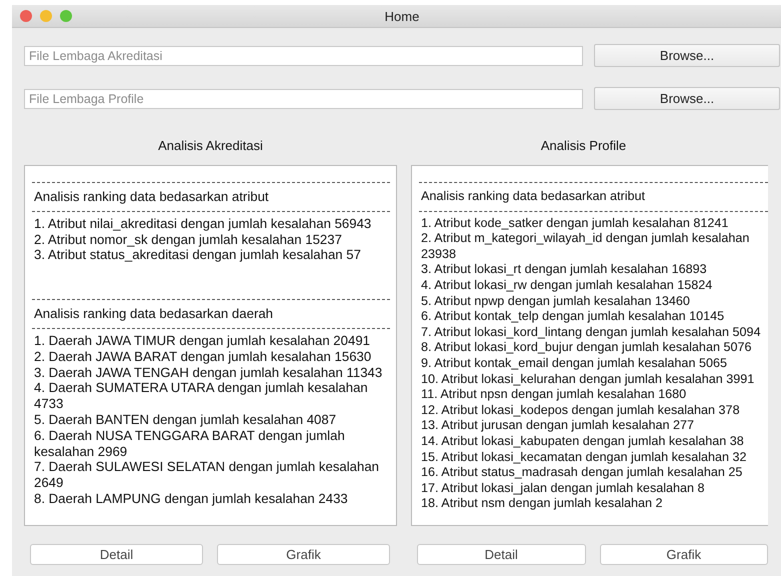  I want to click on ranking-line: 2. Atribut m_kategori_wilayah_id dengan jumlah kesalahan 23938, so click(585, 246).